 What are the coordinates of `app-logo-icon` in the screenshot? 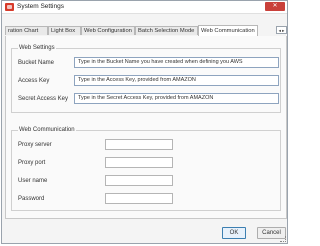 It's located at (9, 7).